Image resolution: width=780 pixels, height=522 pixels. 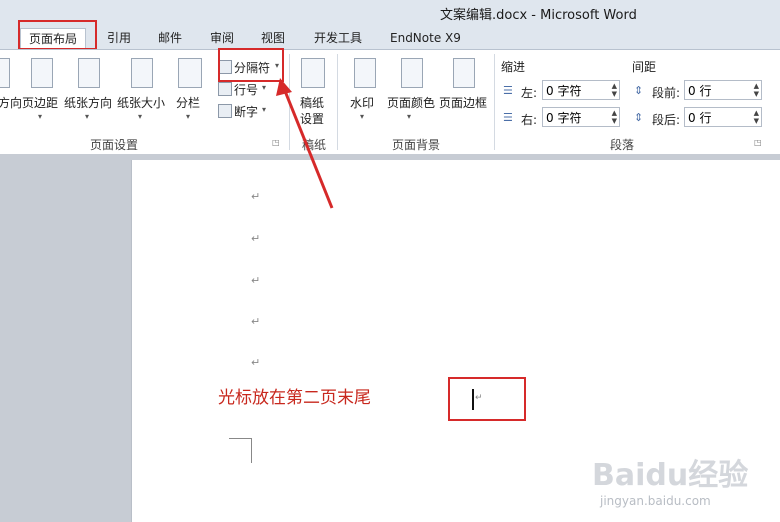 What do you see at coordinates (308, 149) in the screenshot?
I see `arrow-shaft` at bounding box center [308, 149].